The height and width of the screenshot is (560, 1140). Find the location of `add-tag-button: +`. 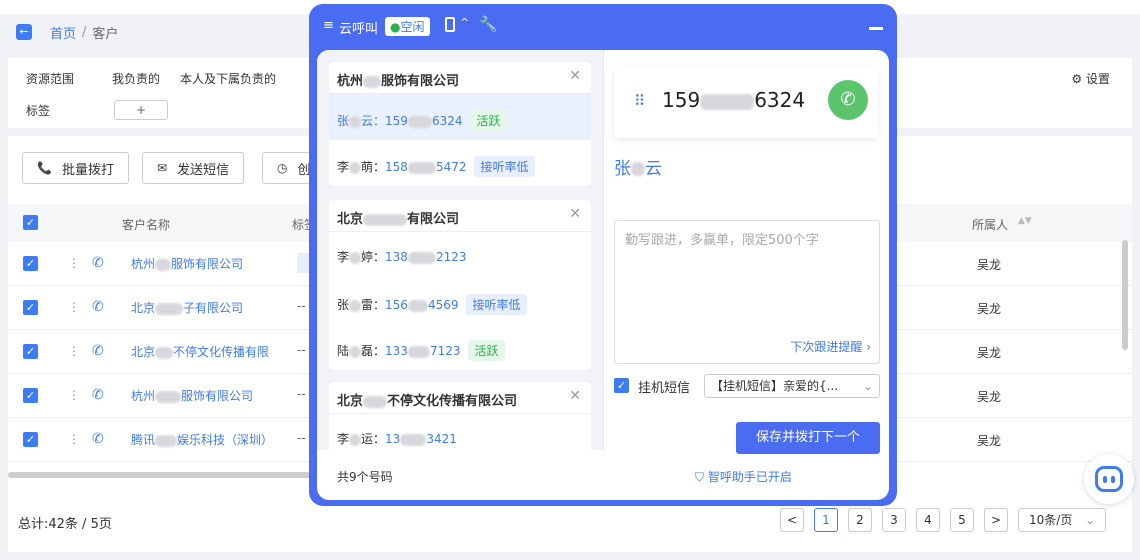

add-tag-button: + is located at coordinates (141, 110).